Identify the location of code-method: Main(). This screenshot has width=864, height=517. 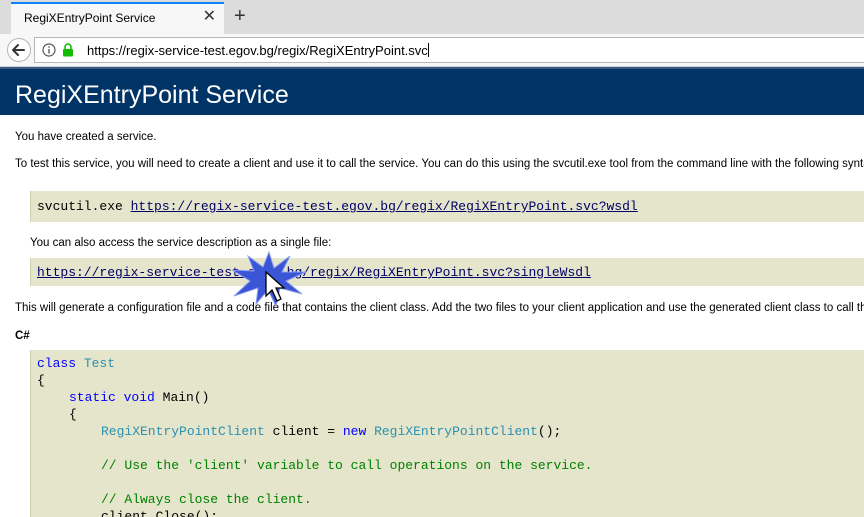
(186, 397).